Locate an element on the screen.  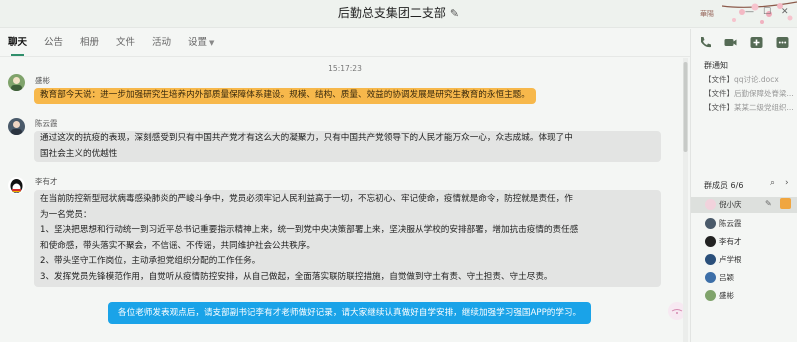
owner-badge-icon is located at coordinates (785, 203).